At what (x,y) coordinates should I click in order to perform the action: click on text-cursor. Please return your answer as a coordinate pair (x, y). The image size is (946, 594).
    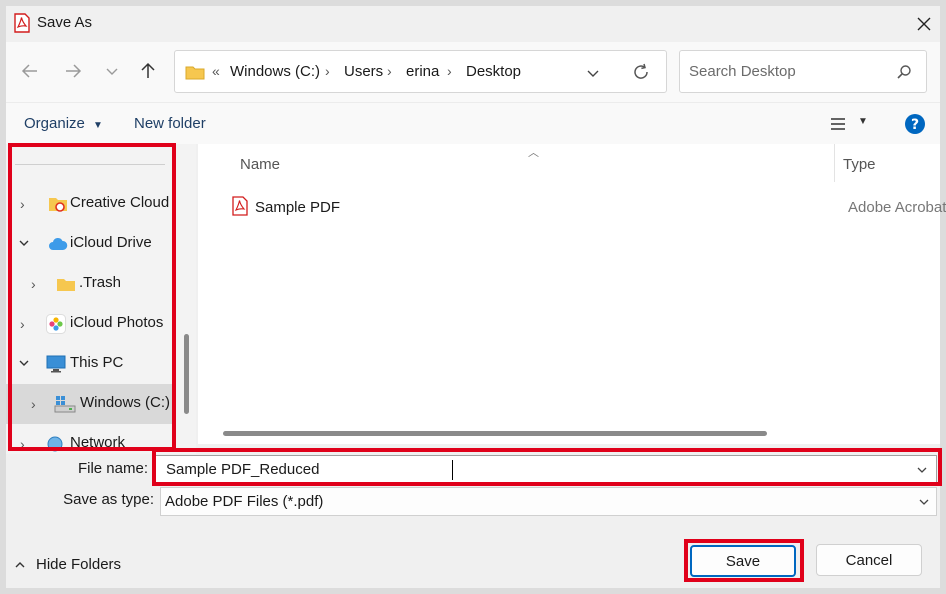
    Looking at the image, I should click on (452, 470).